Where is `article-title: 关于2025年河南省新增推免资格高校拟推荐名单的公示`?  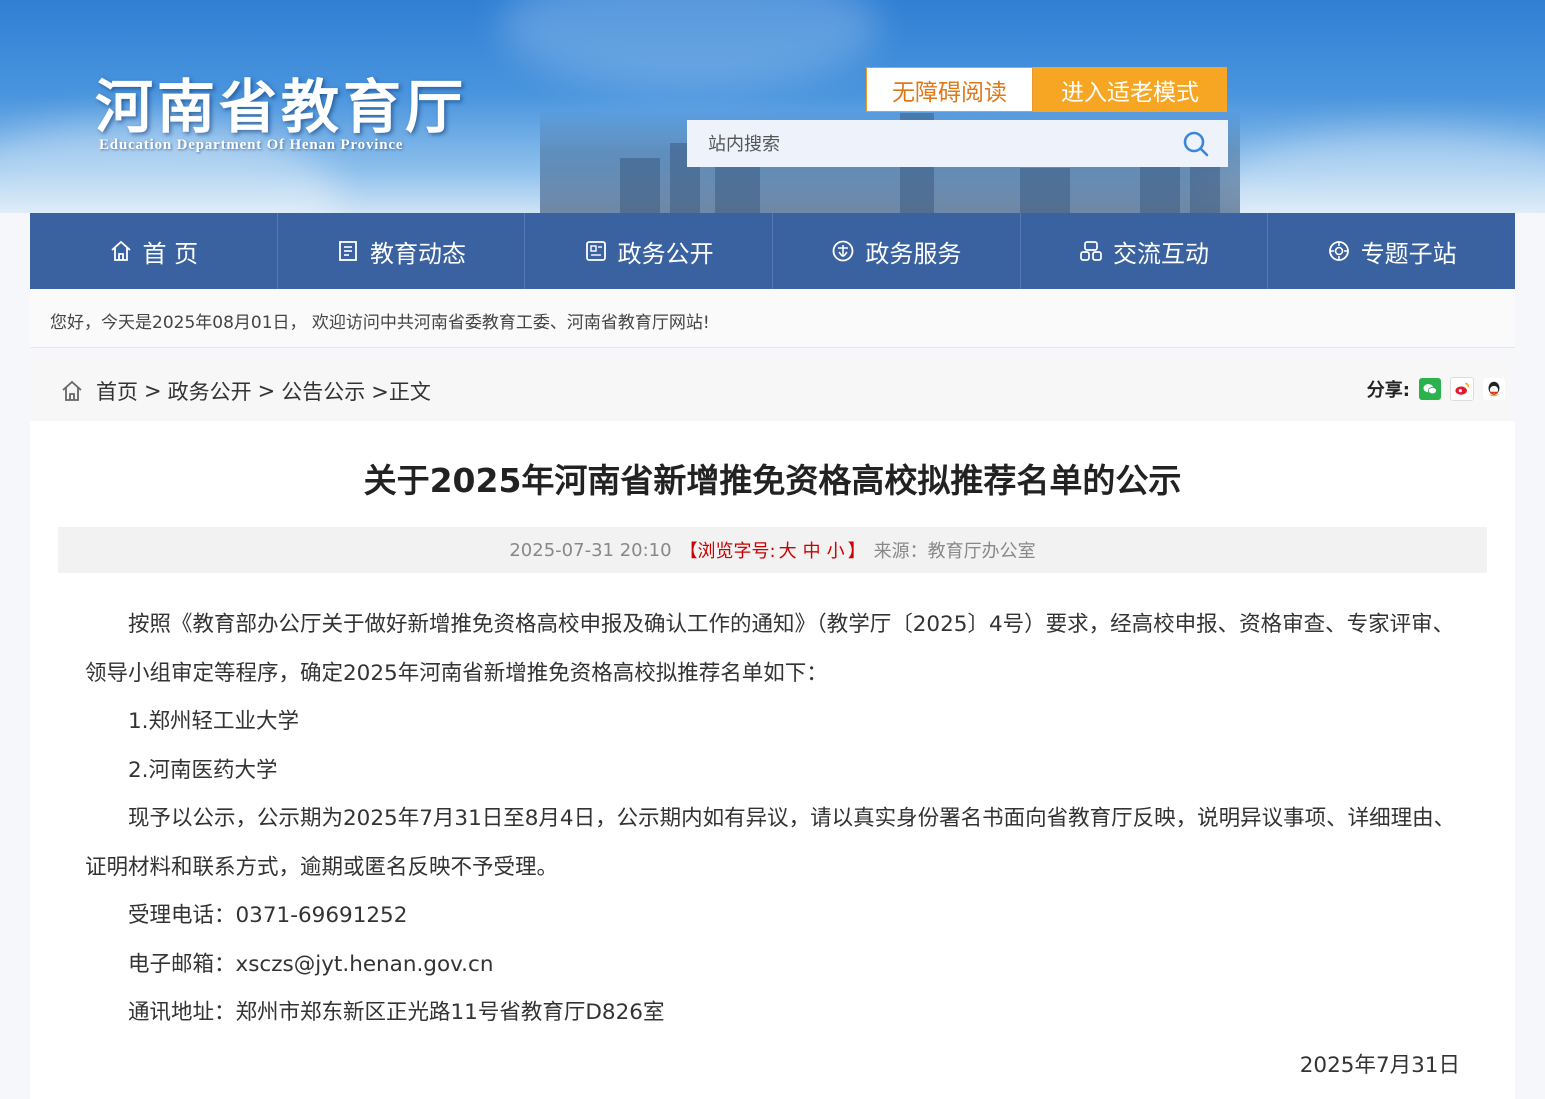
article-title: 关于2025年河南省新增推免资格高校拟推荐名单的公示 is located at coordinates (772, 480).